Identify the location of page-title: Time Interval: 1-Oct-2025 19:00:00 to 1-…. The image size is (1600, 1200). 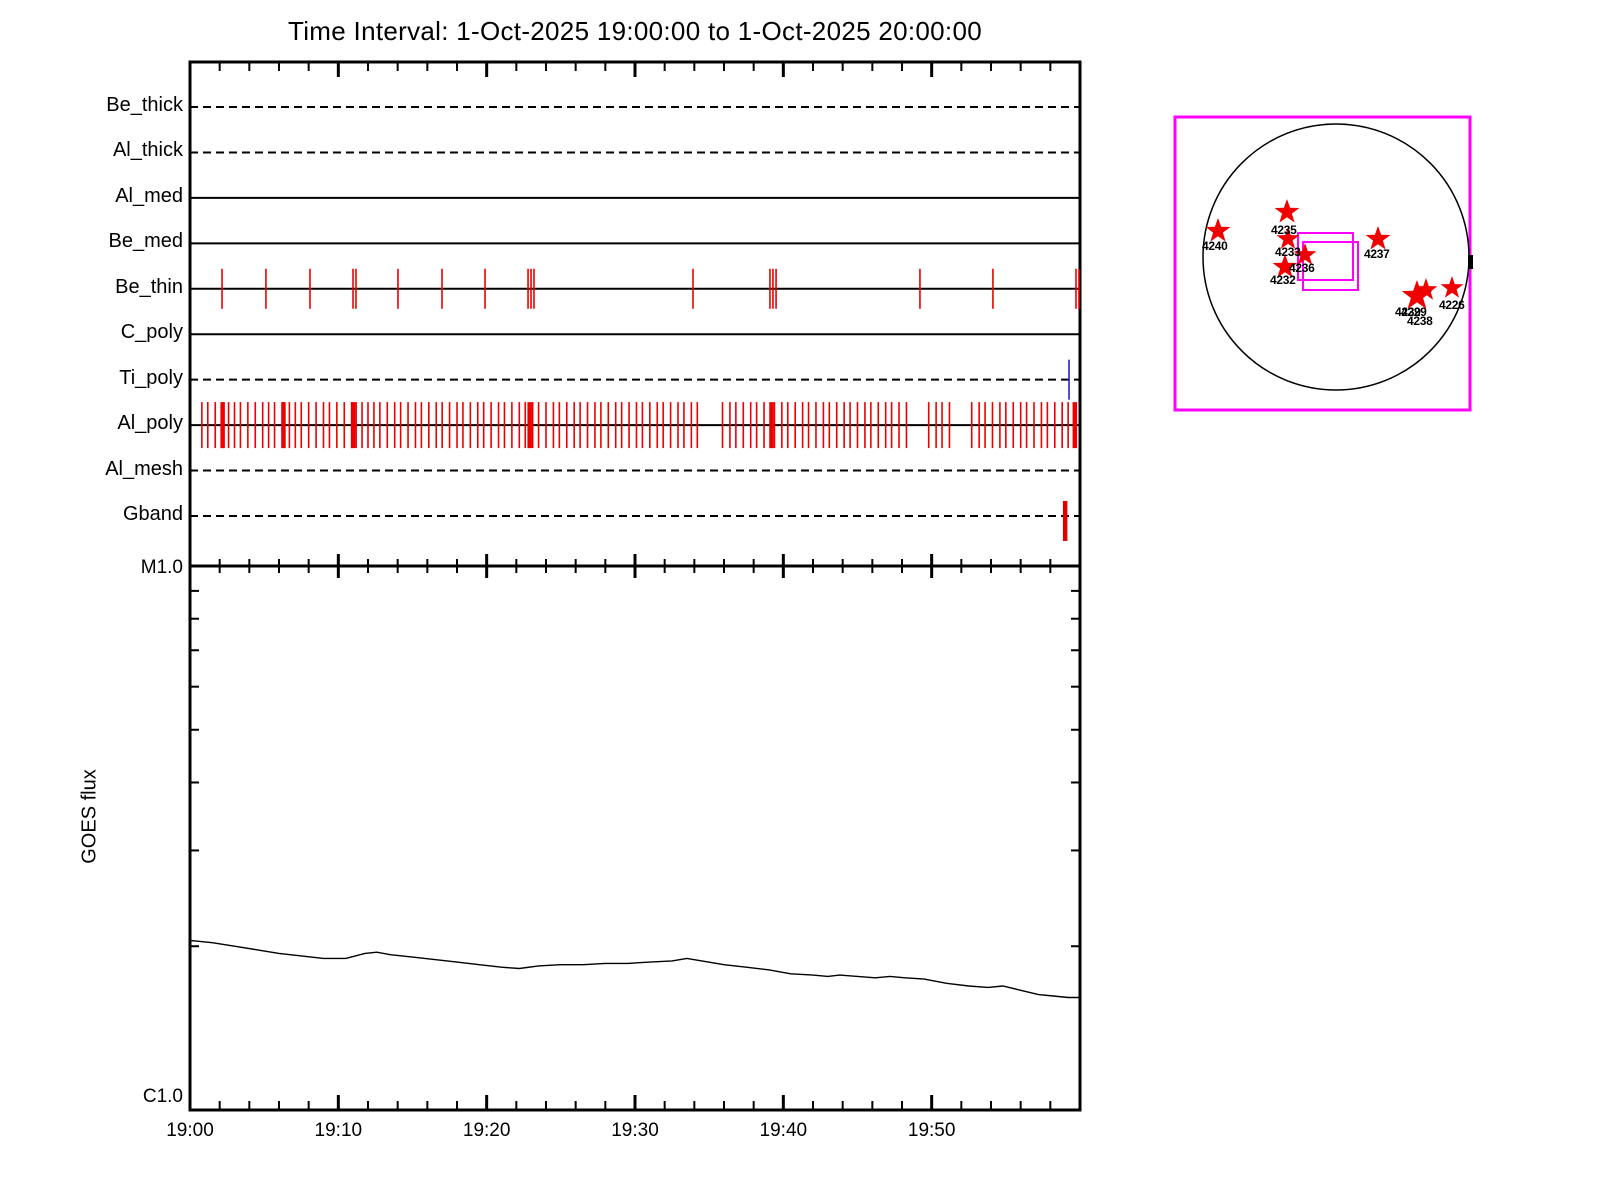
(635, 31).